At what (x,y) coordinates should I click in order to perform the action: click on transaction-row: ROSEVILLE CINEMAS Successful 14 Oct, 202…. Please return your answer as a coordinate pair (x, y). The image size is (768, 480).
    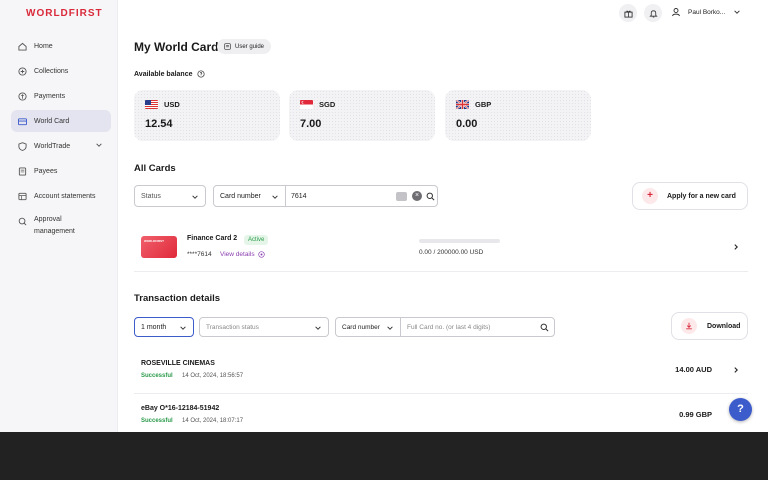
    Looking at the image, I should click on (441, 374).